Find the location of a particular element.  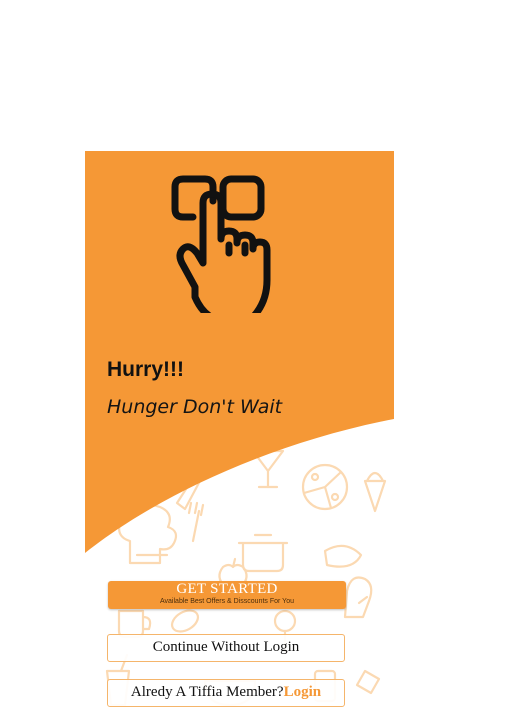

login-link: Login is located at coordinates (303, 692).